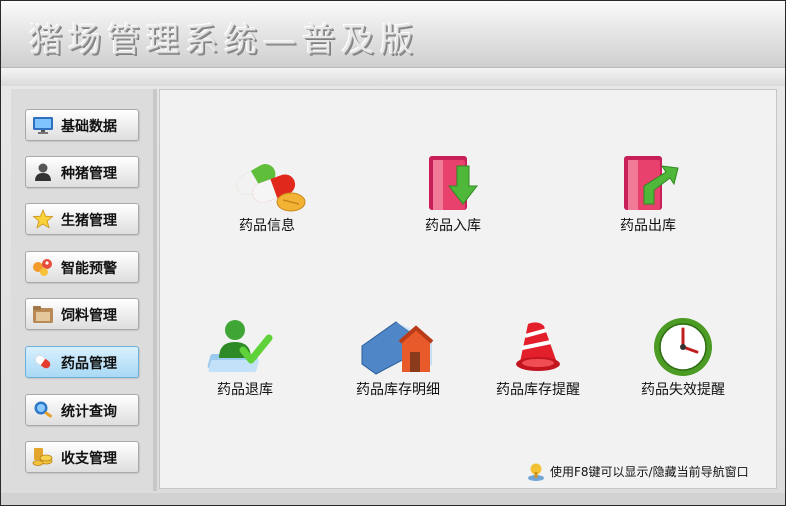 Image resolution: width=786 pixels, height=506 pixels. Describe the element at coordinates (224, 39) in the screenshot. I see `app-title: 猪场管理系统—普及版` at that location.